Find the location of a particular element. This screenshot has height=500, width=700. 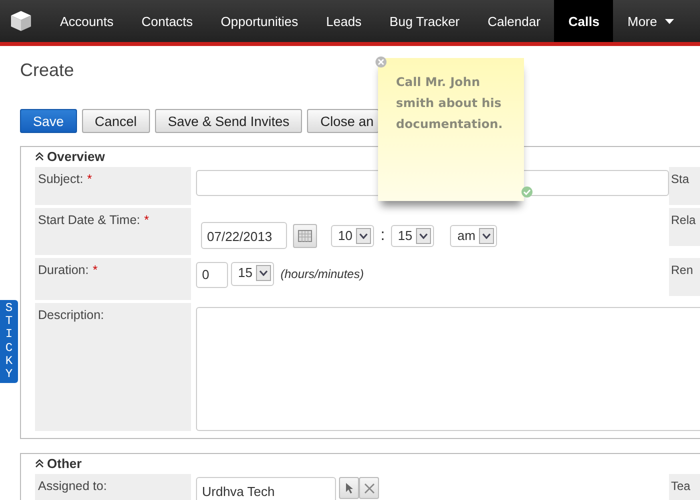

action-button: Save is located at coordinates (48, 121).